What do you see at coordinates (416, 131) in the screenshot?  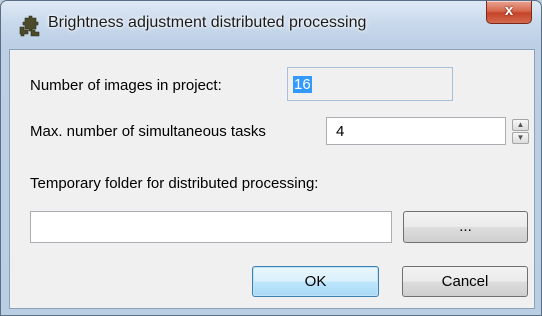 I see `tasks-spinner-input: 4` at bounding box center [416, 131].